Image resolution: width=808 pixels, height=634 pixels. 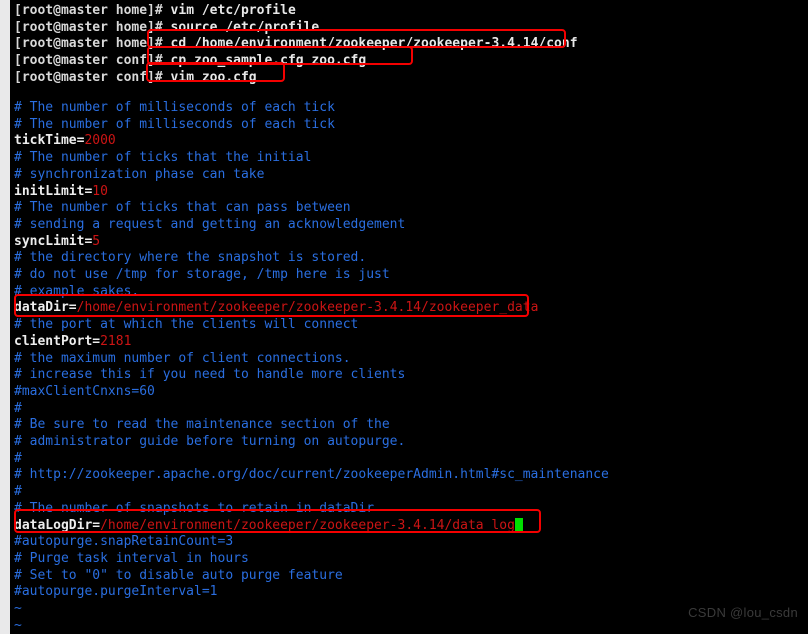 What do you see at coordinates (264, 61) in the screenshot?
I see `shell-command-text: cp zoo_sample.cfg zoo.cfg` at bounding box center [264, 61].